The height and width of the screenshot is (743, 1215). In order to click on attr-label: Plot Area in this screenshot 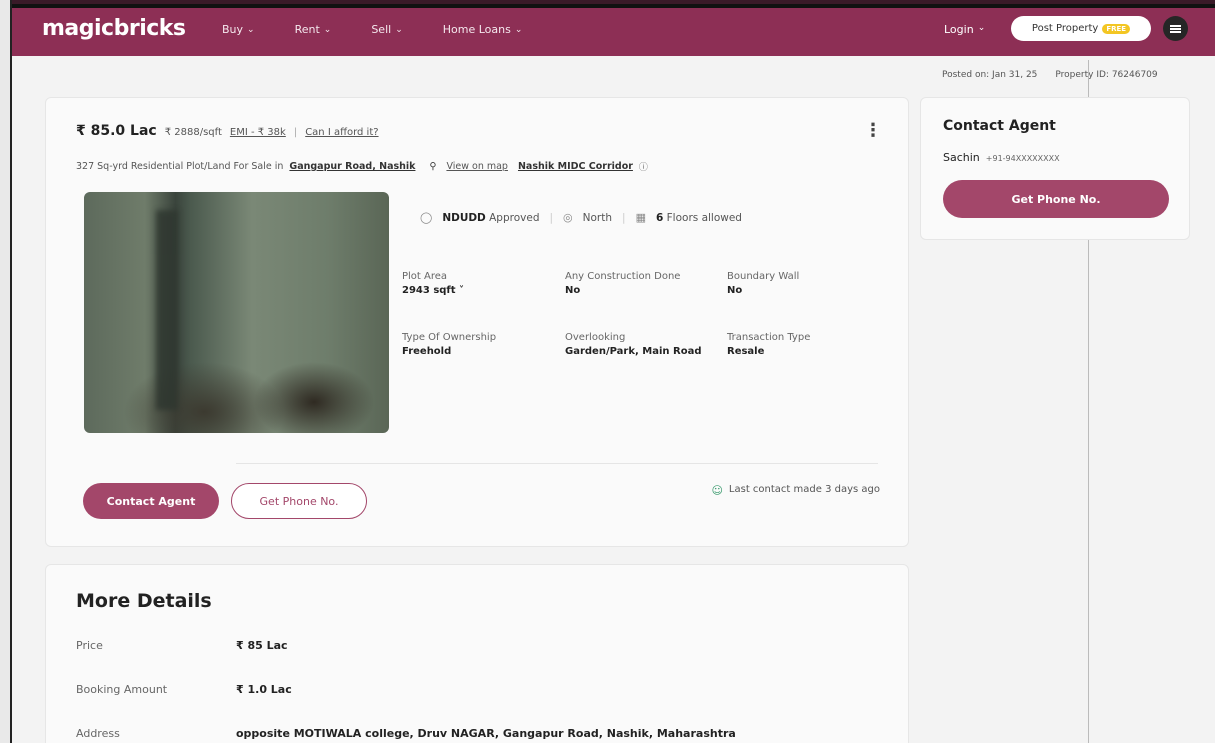, I will do `click(425, 276)`.